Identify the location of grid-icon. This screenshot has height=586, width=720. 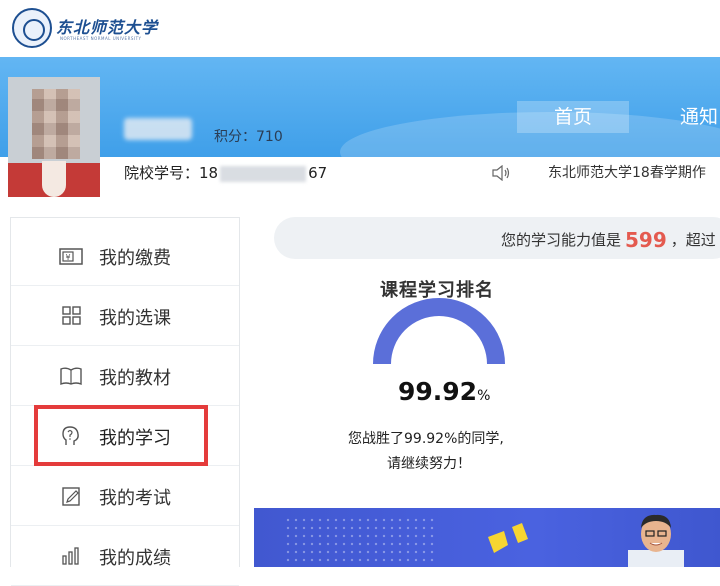
(71, 315).